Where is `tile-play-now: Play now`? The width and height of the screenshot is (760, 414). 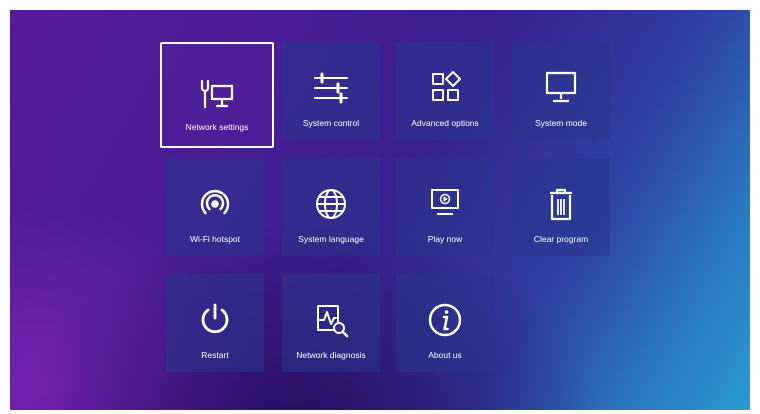 tile-play-now: Play now is located at coordinates (445, 207).